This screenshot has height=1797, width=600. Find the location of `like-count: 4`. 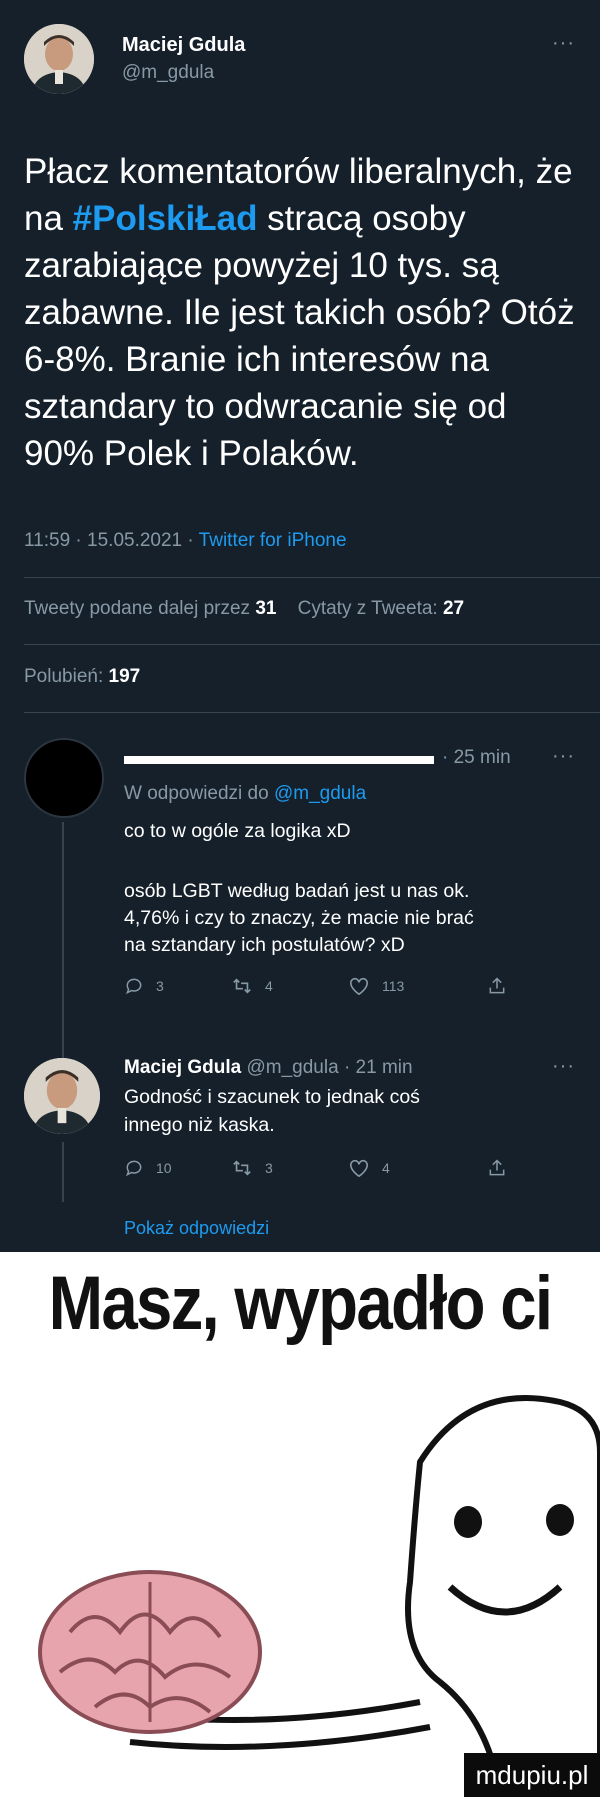

like-count: 4 is located at coordinates (386, 1168).